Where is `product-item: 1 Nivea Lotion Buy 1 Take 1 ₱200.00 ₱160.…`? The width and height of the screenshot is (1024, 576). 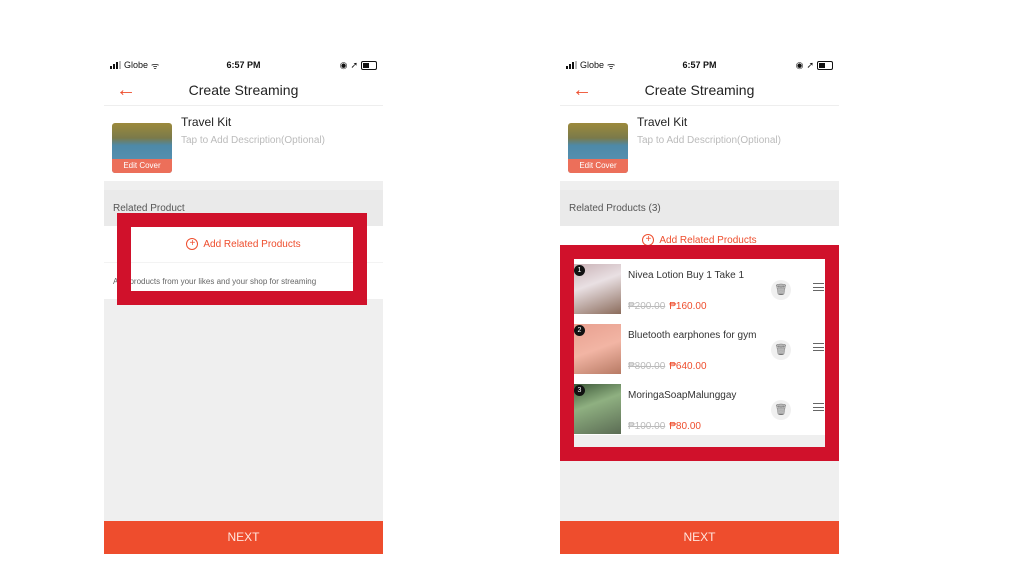
product-item: 1 Nivea Lotion Buy 1 Take 1 ₱200.00 ₱160.… is located at coordinates (699, 285).